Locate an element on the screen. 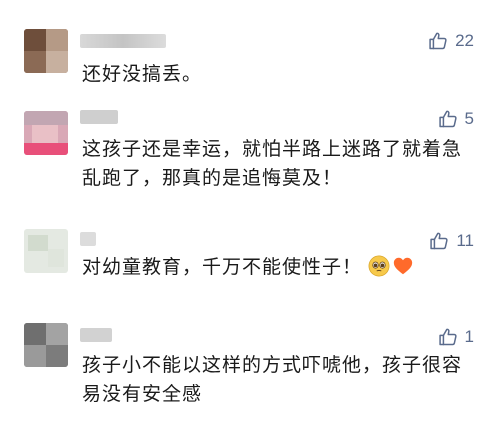 The image size is (500, 436). like-button: 5 is located at coordinates (456, 119).